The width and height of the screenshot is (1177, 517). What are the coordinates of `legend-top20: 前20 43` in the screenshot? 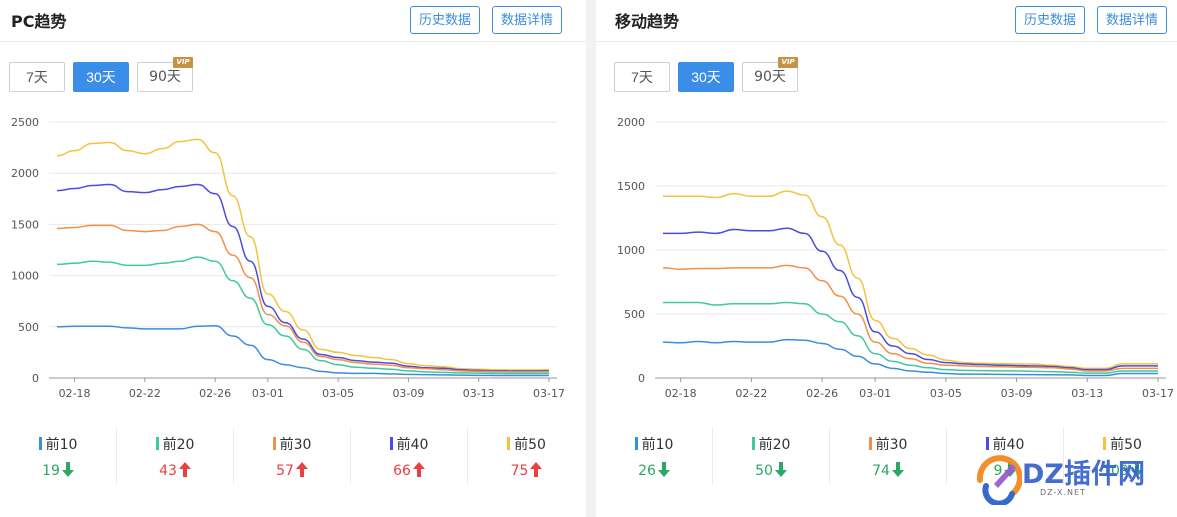 It's located at (175, 456).